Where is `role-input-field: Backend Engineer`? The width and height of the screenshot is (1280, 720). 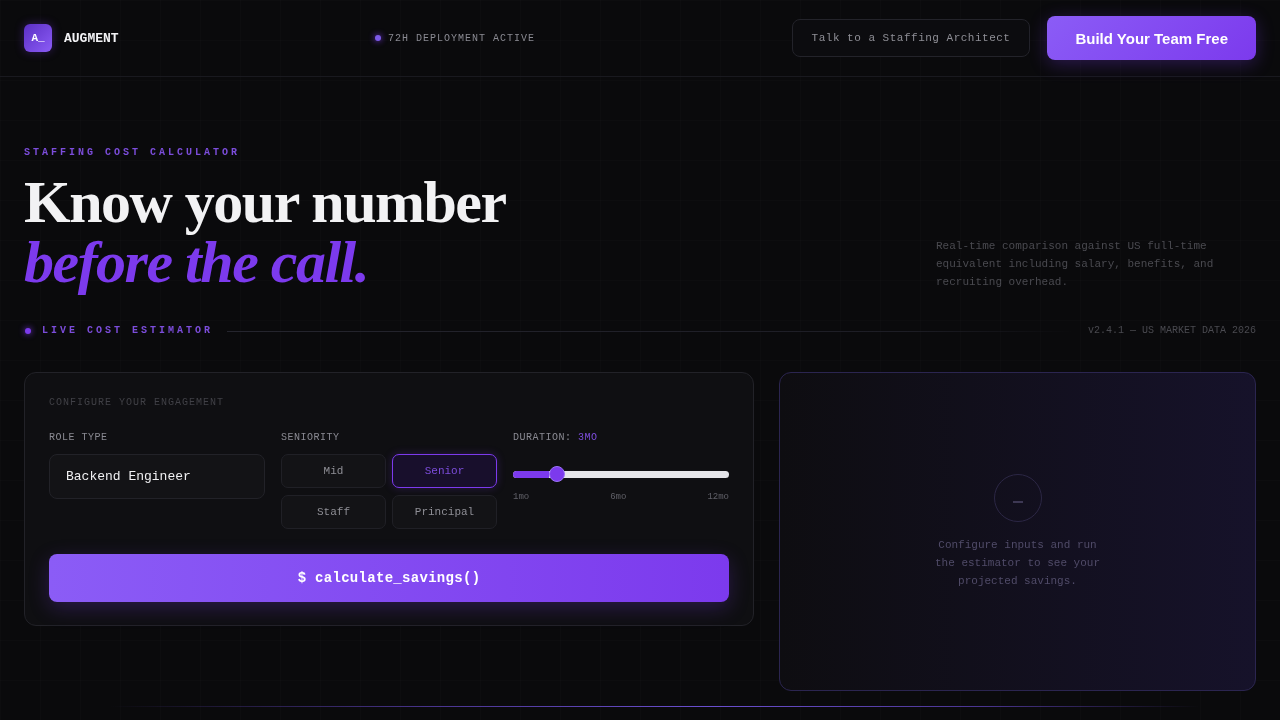
role-input-field: Backend Engineer is located at coordinates (157, 476).